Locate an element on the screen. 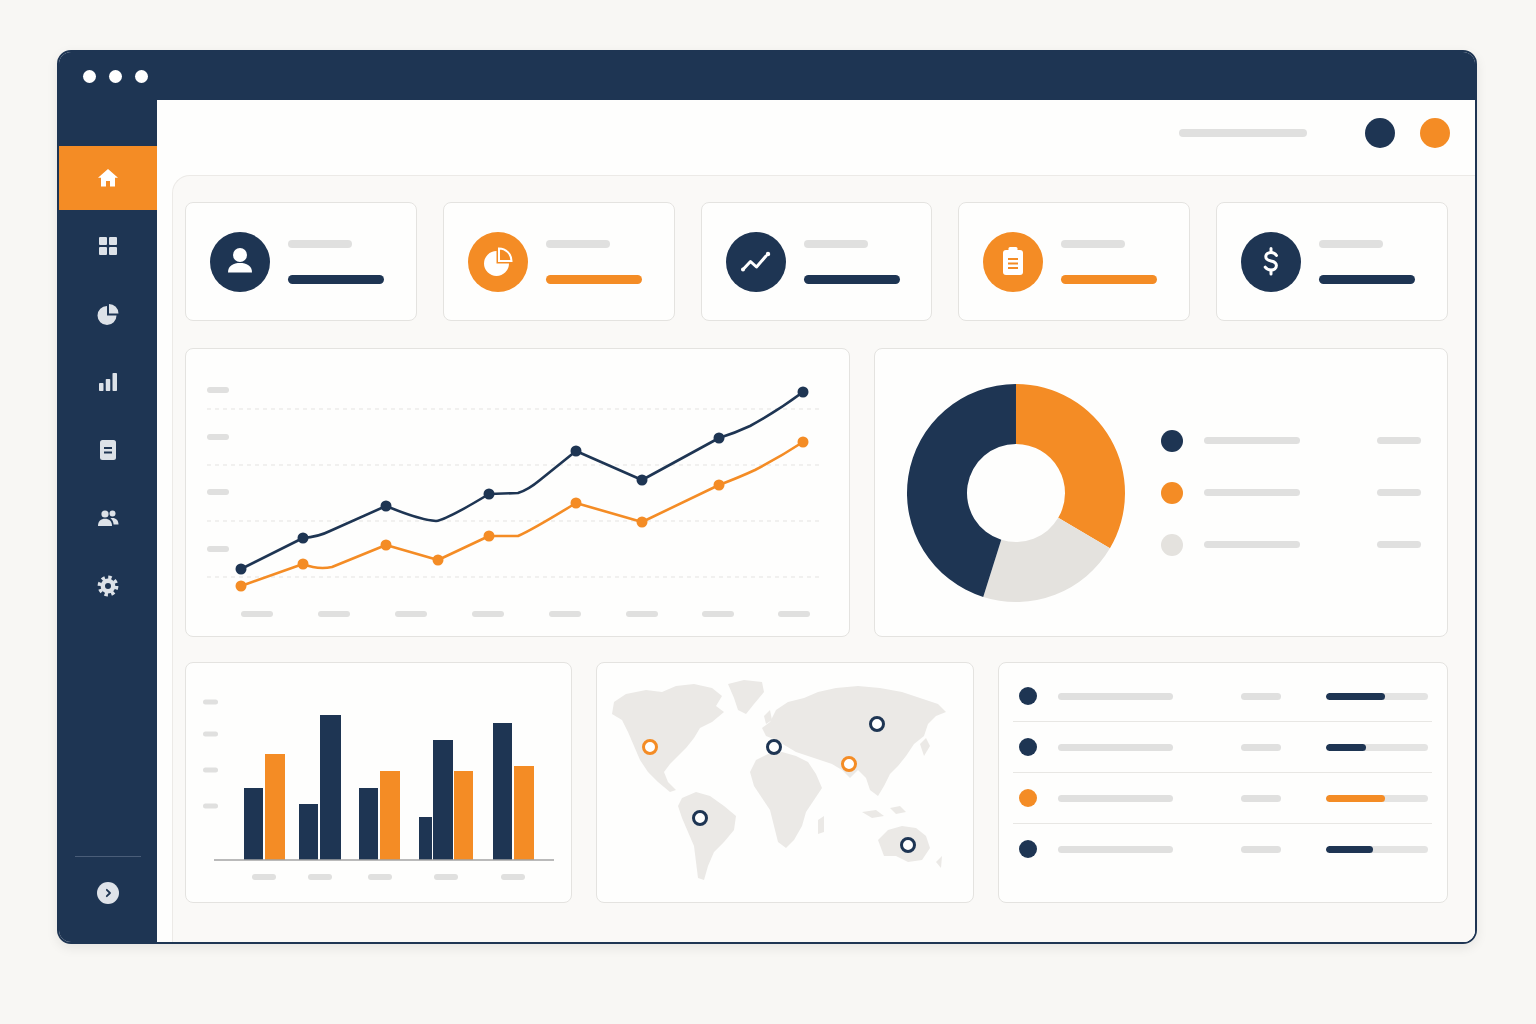 This screenshot has width=1536, height=1024. settings-icon is located at coordinates (108, 586).